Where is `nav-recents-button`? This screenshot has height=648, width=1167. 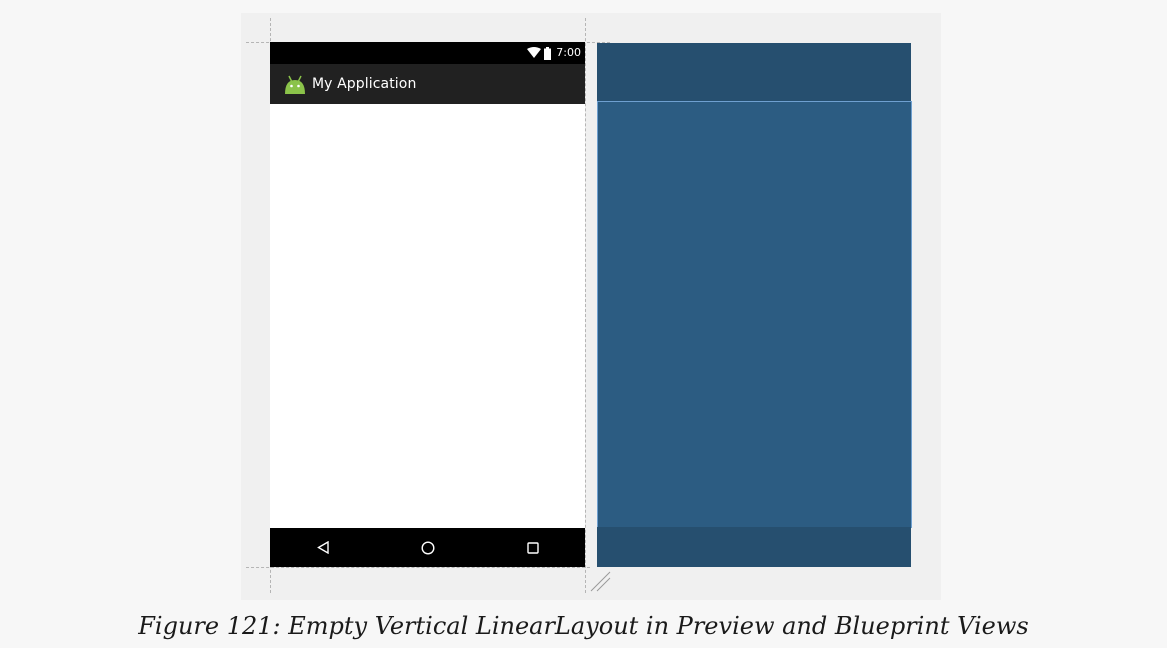 nav-recents-button is located at coordinates (533, 548).